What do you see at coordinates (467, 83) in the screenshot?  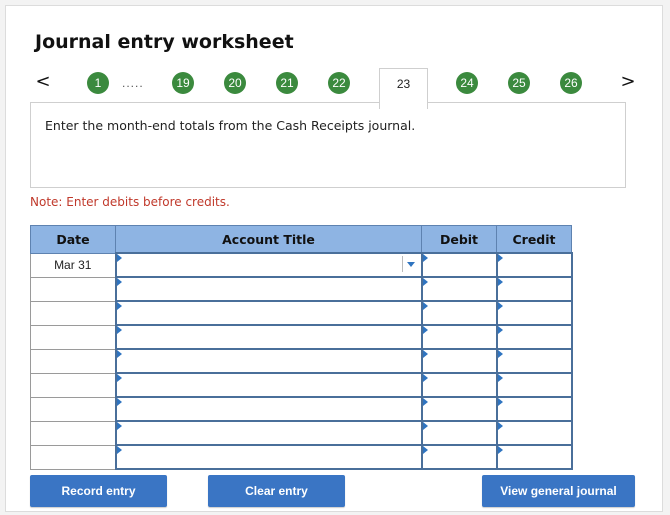 I see `step-24-button: 24` at bounding box center [467, 83].